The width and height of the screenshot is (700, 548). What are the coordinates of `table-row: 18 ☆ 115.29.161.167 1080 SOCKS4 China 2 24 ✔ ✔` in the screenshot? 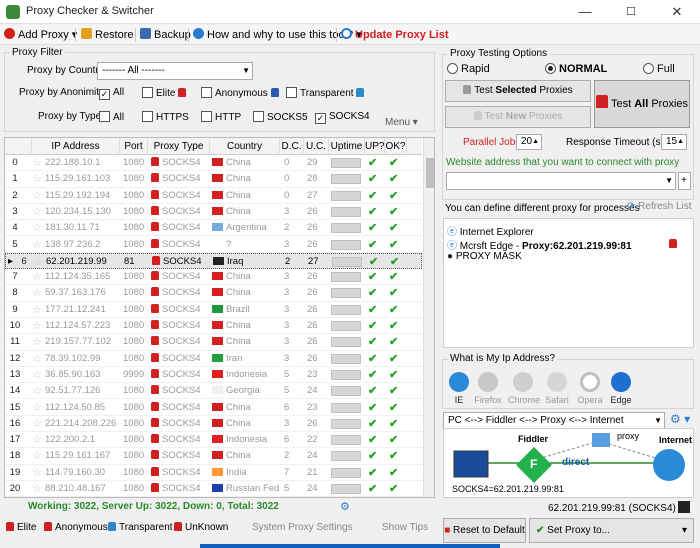 It's located at (213, 456).